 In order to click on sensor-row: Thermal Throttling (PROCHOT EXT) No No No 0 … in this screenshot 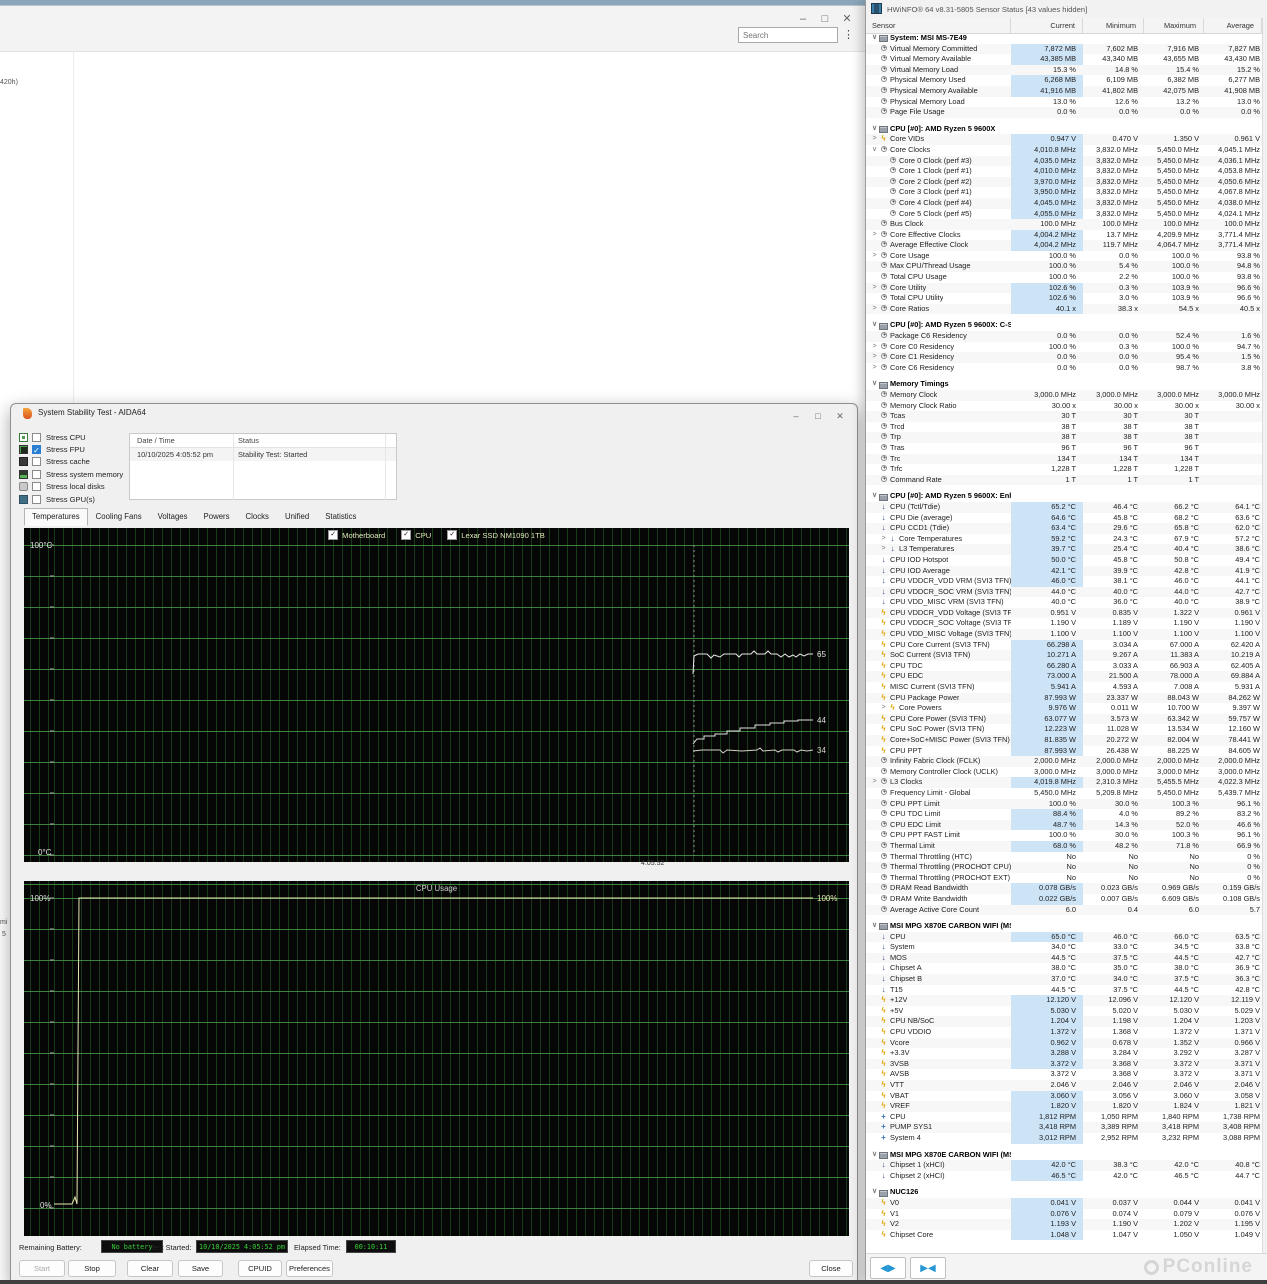, I will do `click(1064, 878)`.